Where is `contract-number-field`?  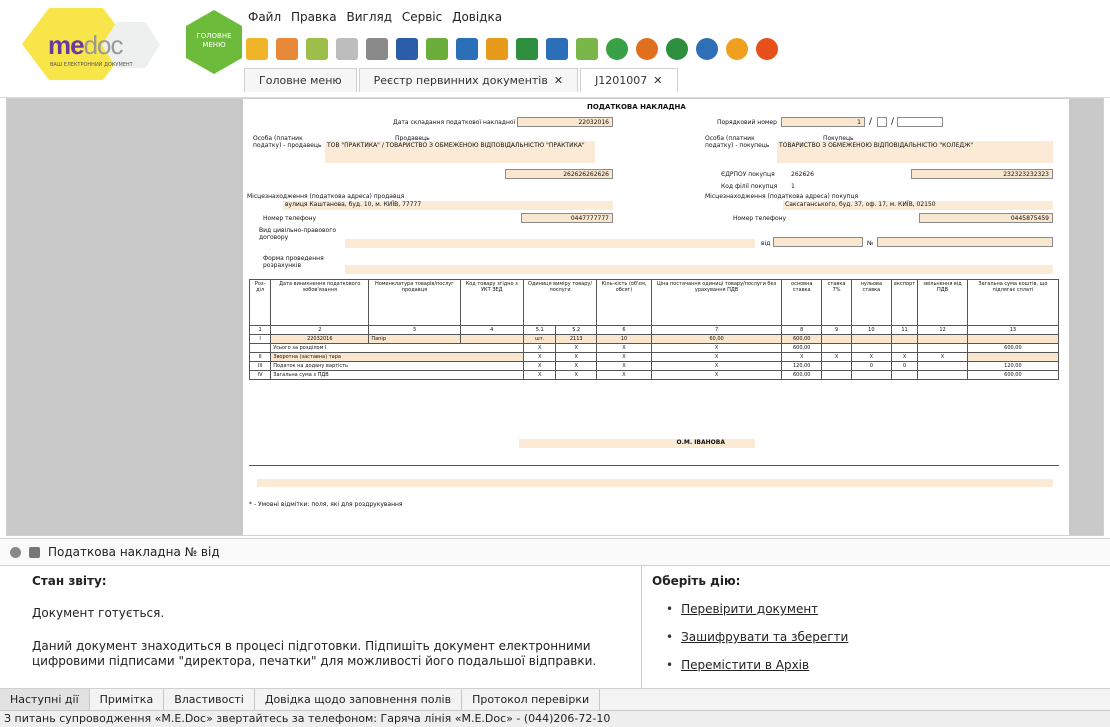
contract-number-field is located at coordinates (965, 242).